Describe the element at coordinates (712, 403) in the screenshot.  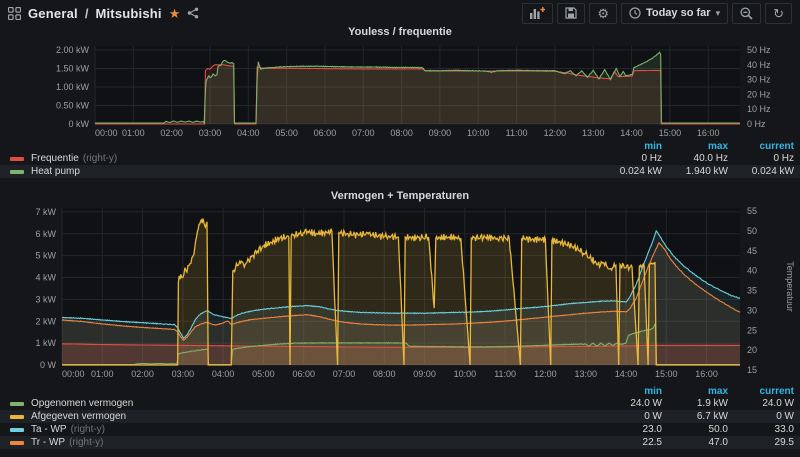
I see `legend-value-max: 1.9 kW` at that location.